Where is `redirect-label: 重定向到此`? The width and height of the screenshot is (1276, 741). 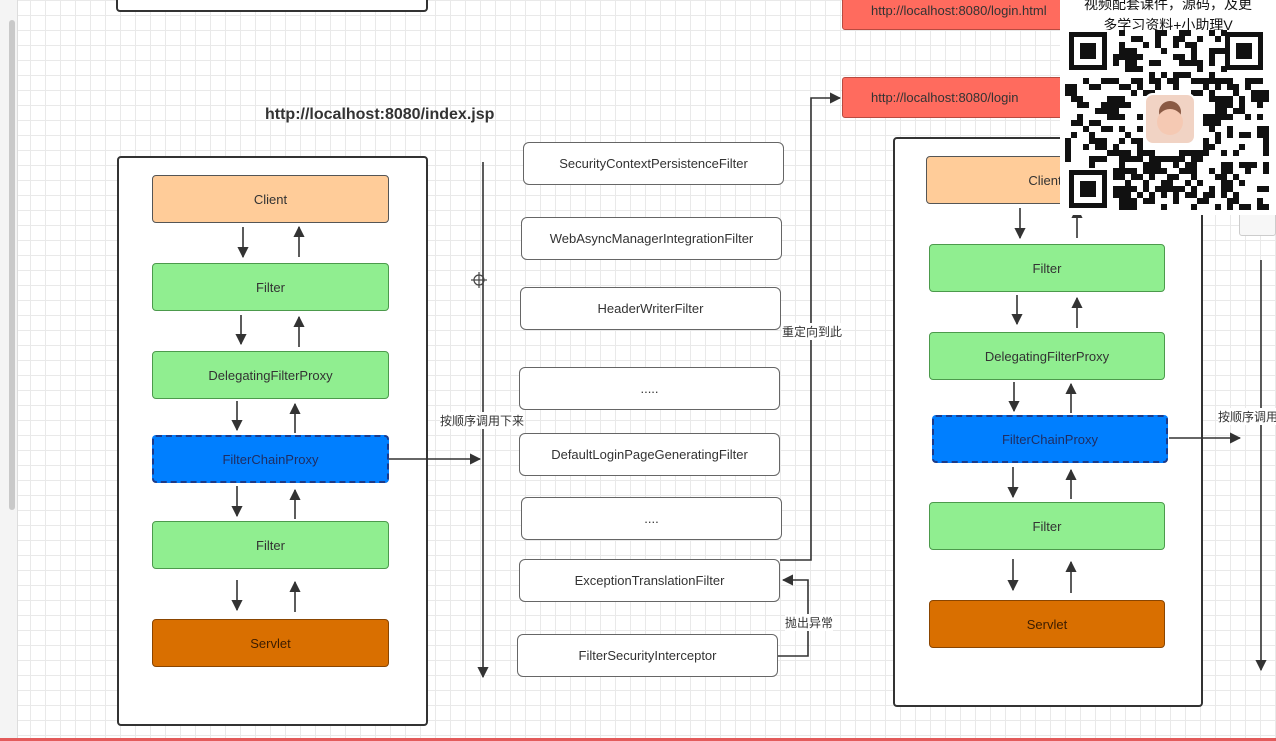 redirect-label: 重定向到此 is located at coordinates (812, 331).